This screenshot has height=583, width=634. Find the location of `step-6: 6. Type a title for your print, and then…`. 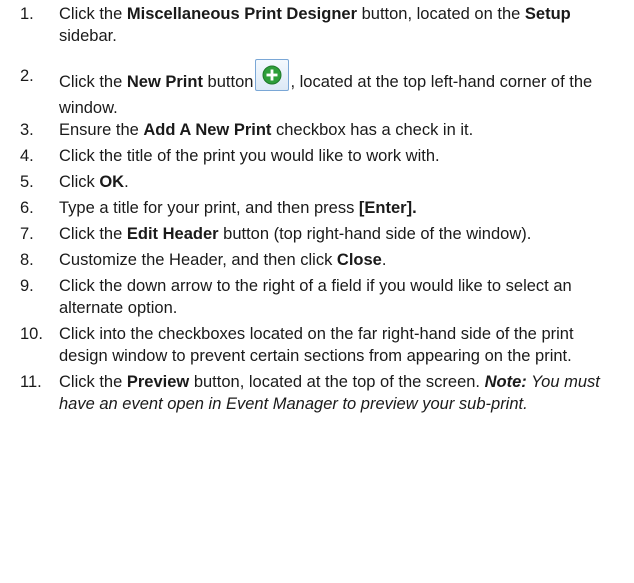

step-6: 6. Type a title for your print, and then… is located at coordinates (317, 208).